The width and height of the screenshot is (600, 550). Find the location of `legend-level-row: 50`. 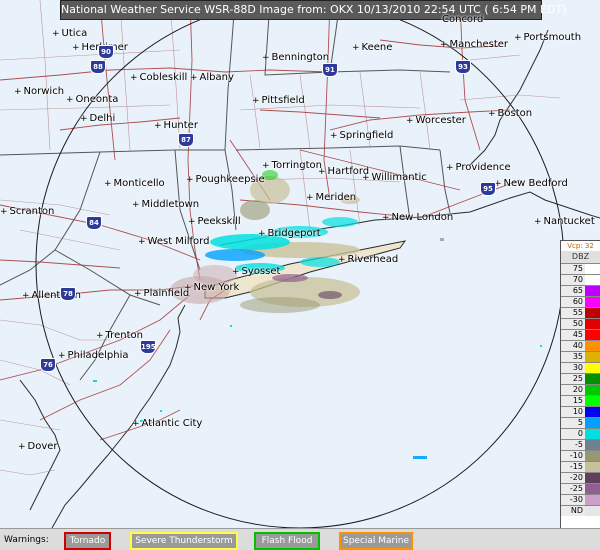

legend-level-row: 50 is located at coordinates (580, 323).